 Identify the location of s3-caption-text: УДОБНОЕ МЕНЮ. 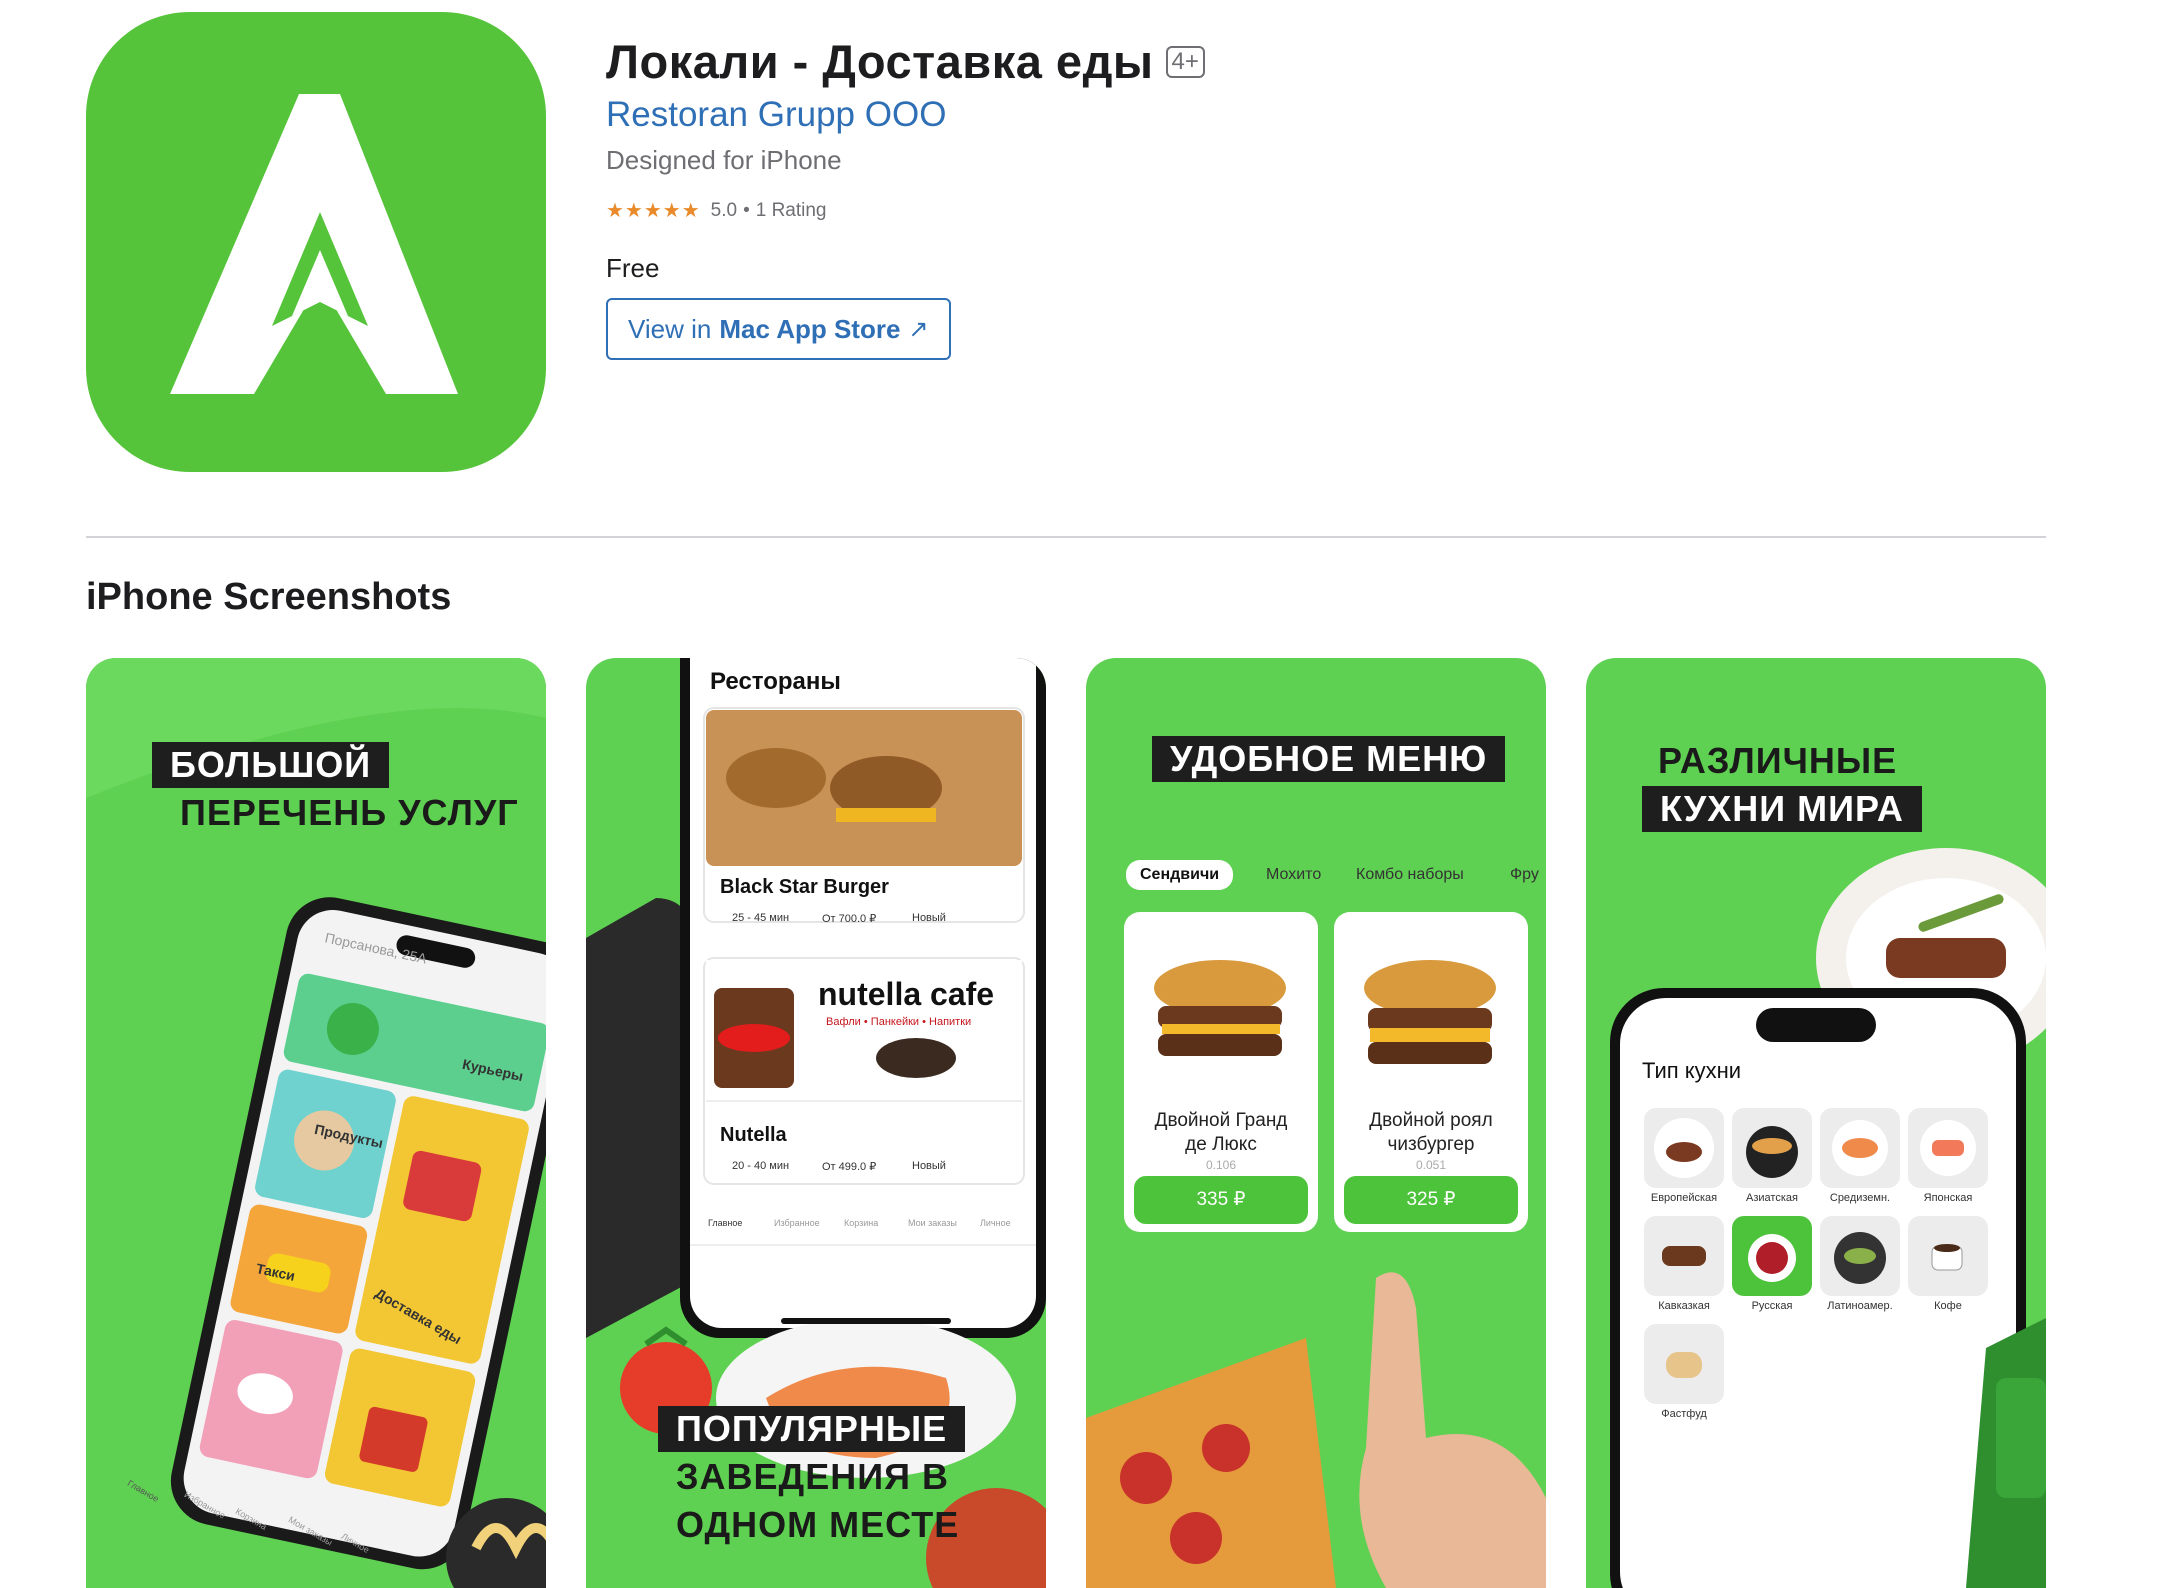
(1329, 759).